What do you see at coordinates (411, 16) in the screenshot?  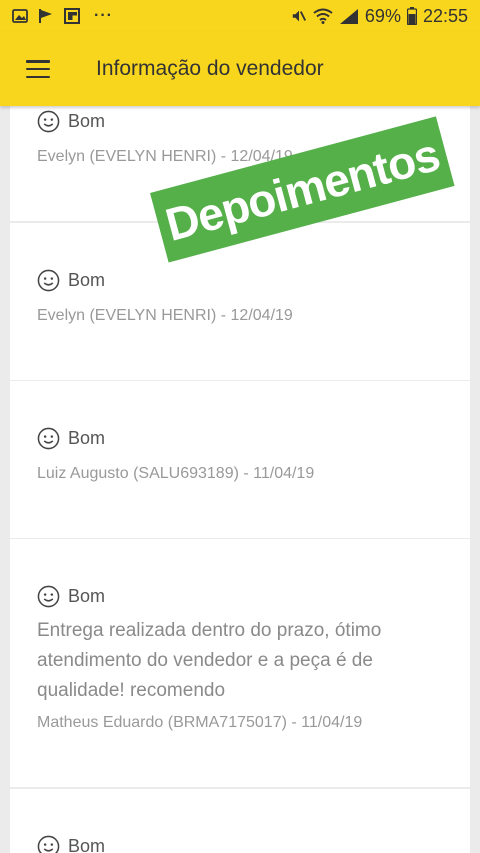 I see `battery-icon` at bounding box center [411, 16].